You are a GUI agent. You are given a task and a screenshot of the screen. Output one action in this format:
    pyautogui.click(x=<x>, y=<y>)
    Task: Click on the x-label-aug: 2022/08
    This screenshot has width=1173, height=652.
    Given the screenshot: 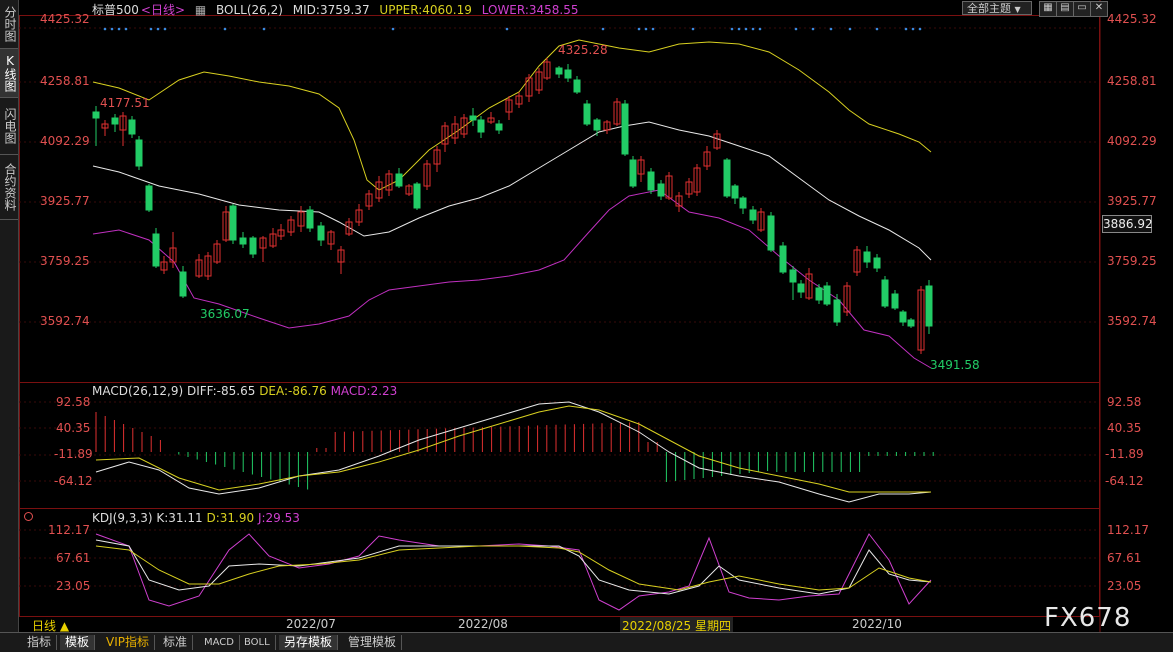 What is the action you would take?
    pyautogui.click(x=483, y=624)
    